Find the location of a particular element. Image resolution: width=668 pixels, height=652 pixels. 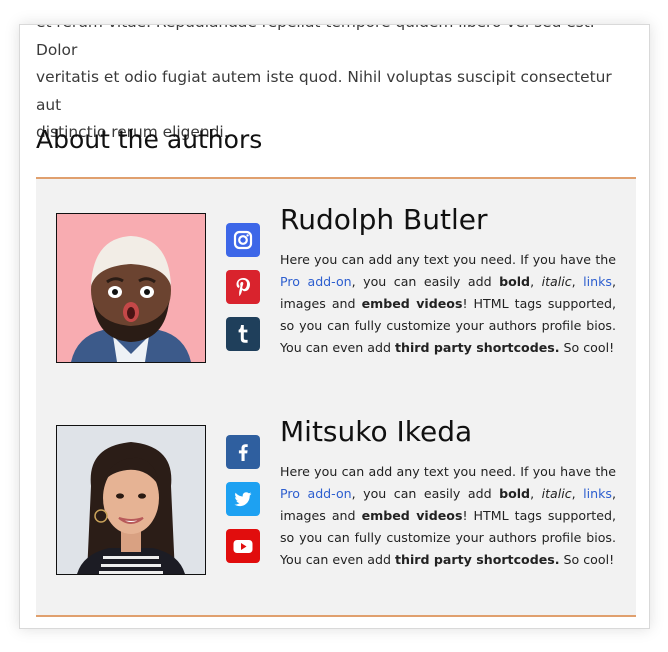

tumblr-icon is located at coordinates (243, 334).